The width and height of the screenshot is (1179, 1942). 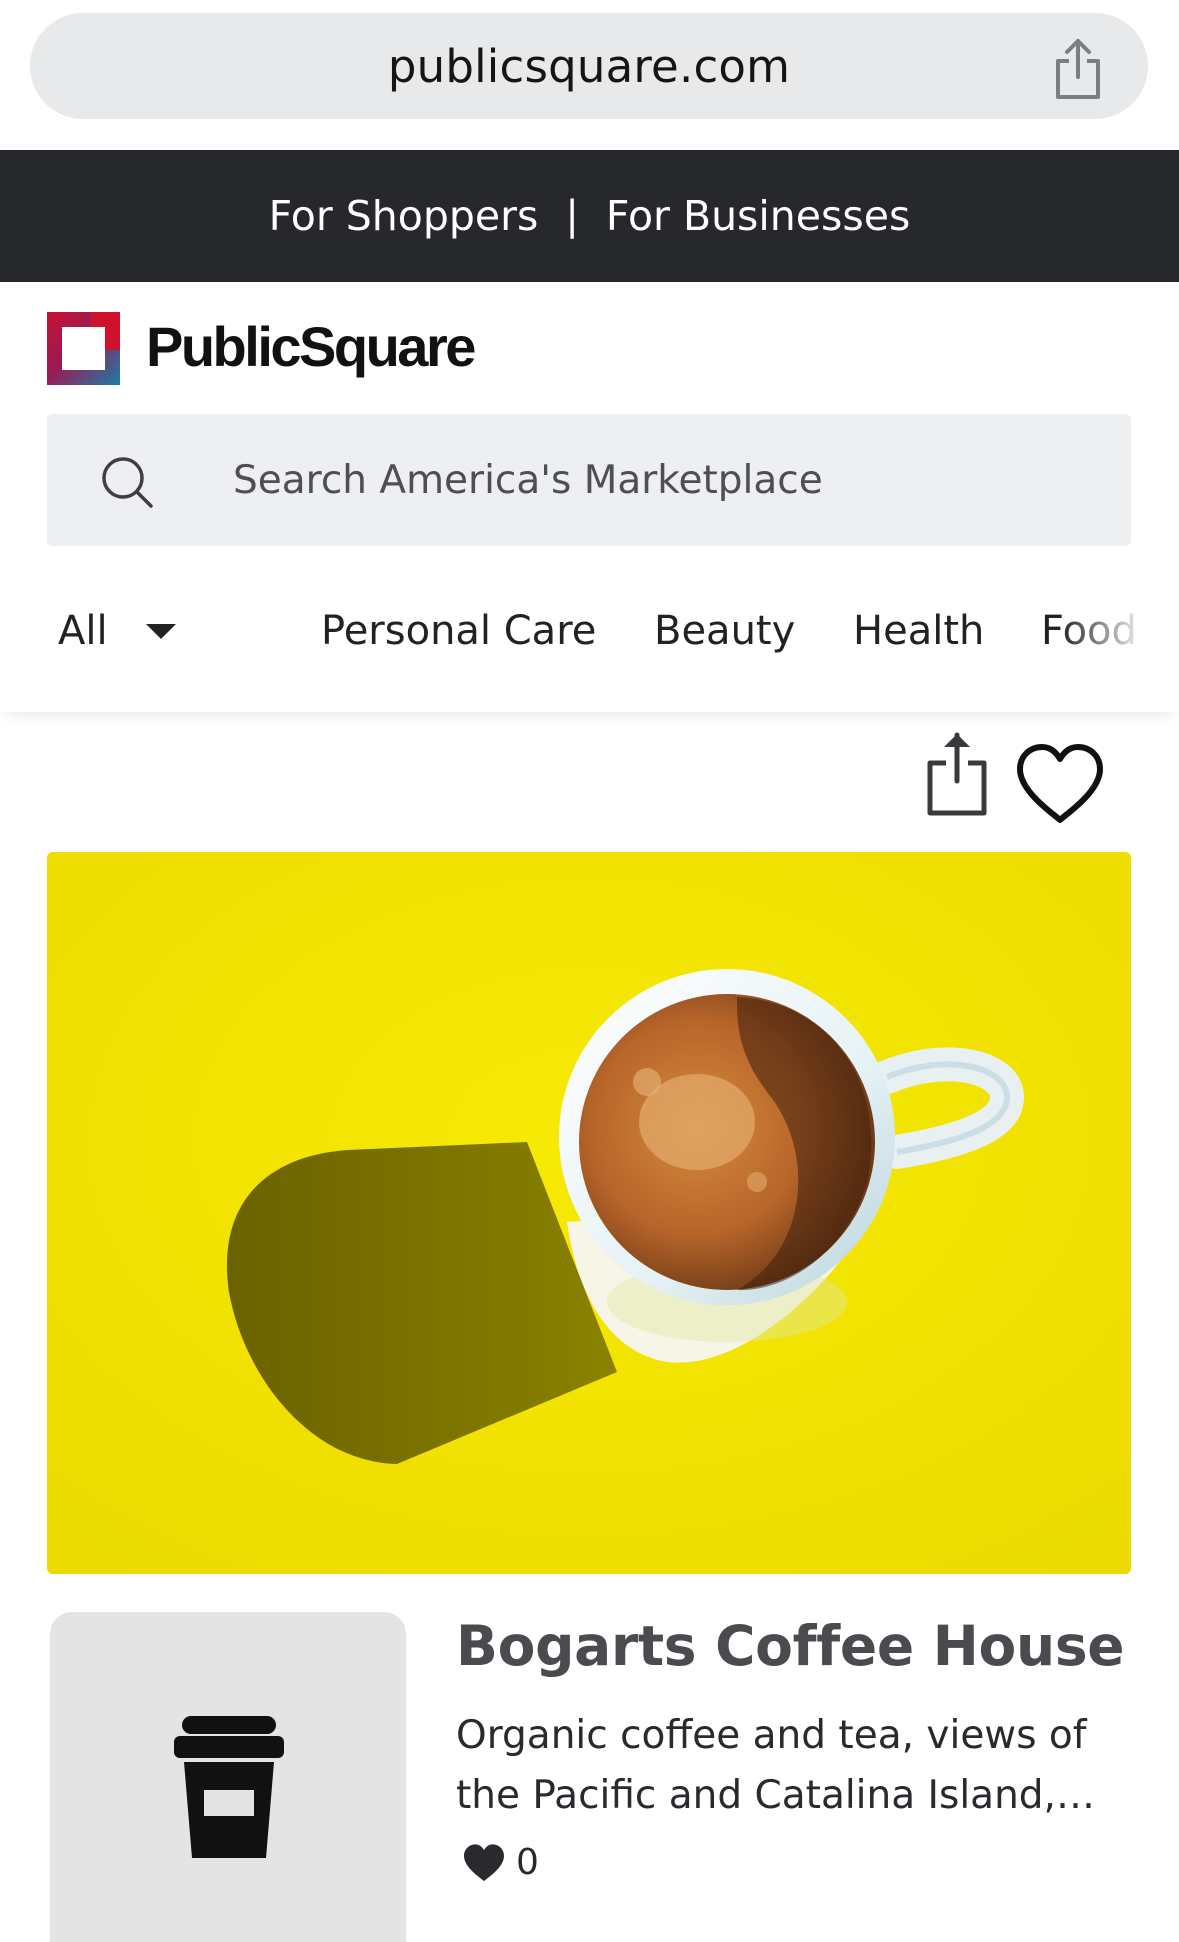 I want to click on search-bar, so click(x=589, y=480).